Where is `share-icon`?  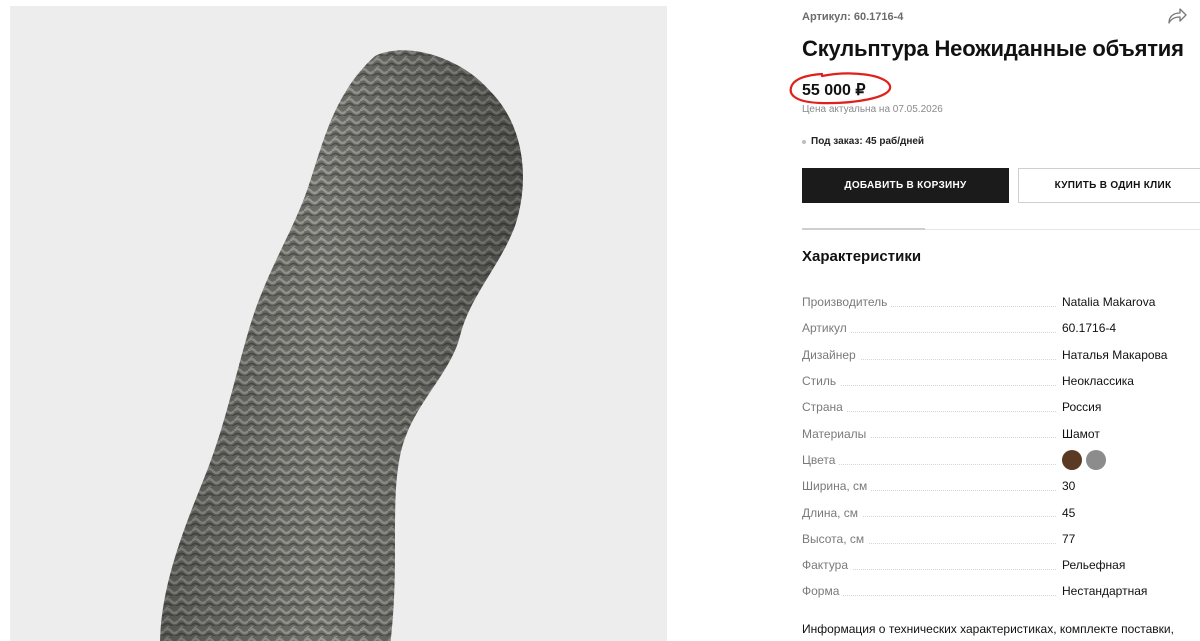
share-icon is located at coordinates (1177, 16).